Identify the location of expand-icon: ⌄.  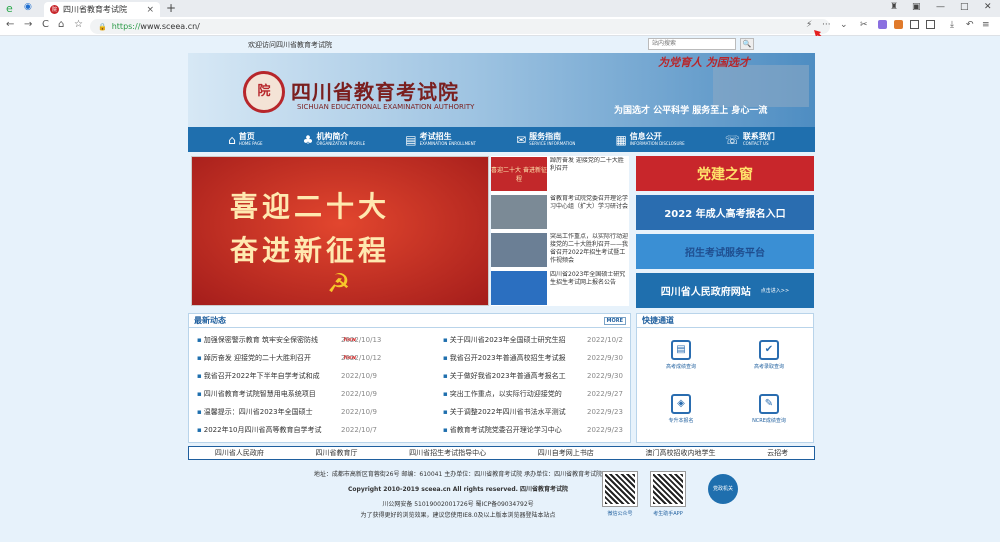
(844, 25).